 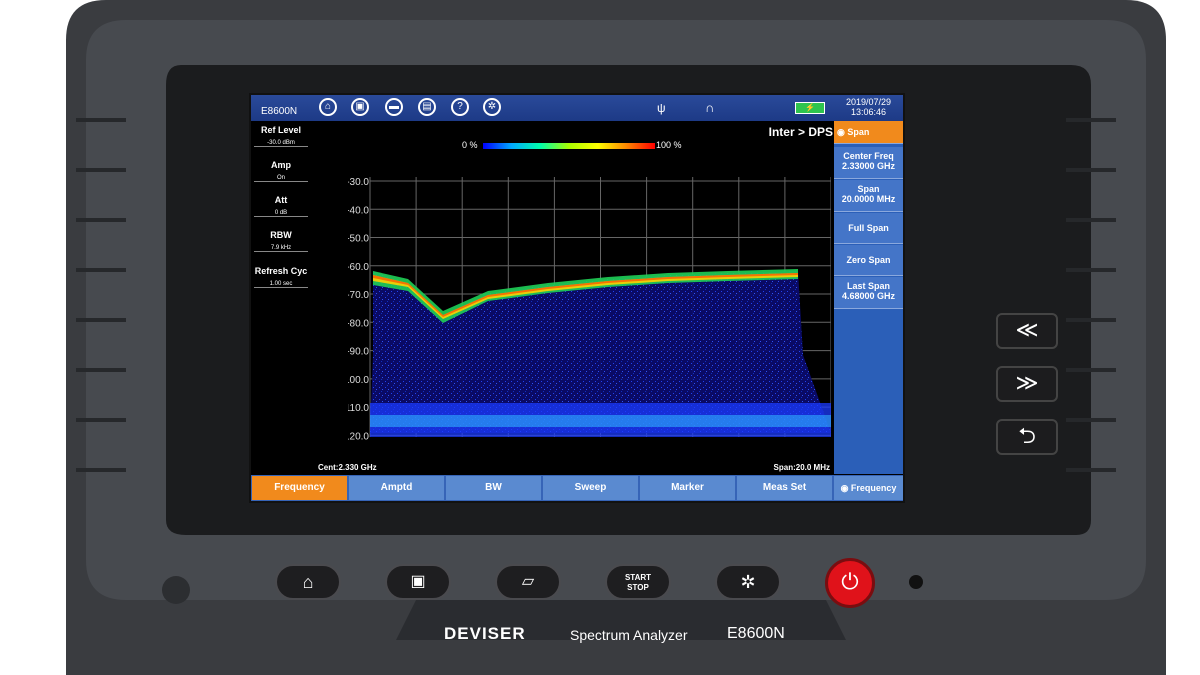 I want to click on camera-icon: ▣, so click(x=360, y=107).